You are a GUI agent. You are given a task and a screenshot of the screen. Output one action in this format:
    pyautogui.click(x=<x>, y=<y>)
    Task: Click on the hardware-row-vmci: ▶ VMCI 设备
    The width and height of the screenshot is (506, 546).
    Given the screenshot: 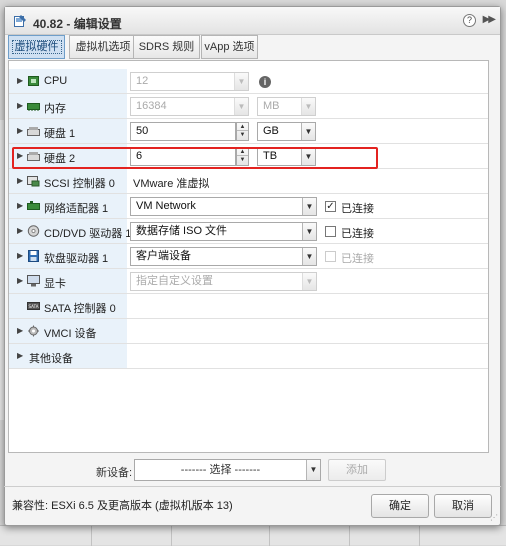 What is the action you would take?
    pyautogui.click(x=248, y=331)
    